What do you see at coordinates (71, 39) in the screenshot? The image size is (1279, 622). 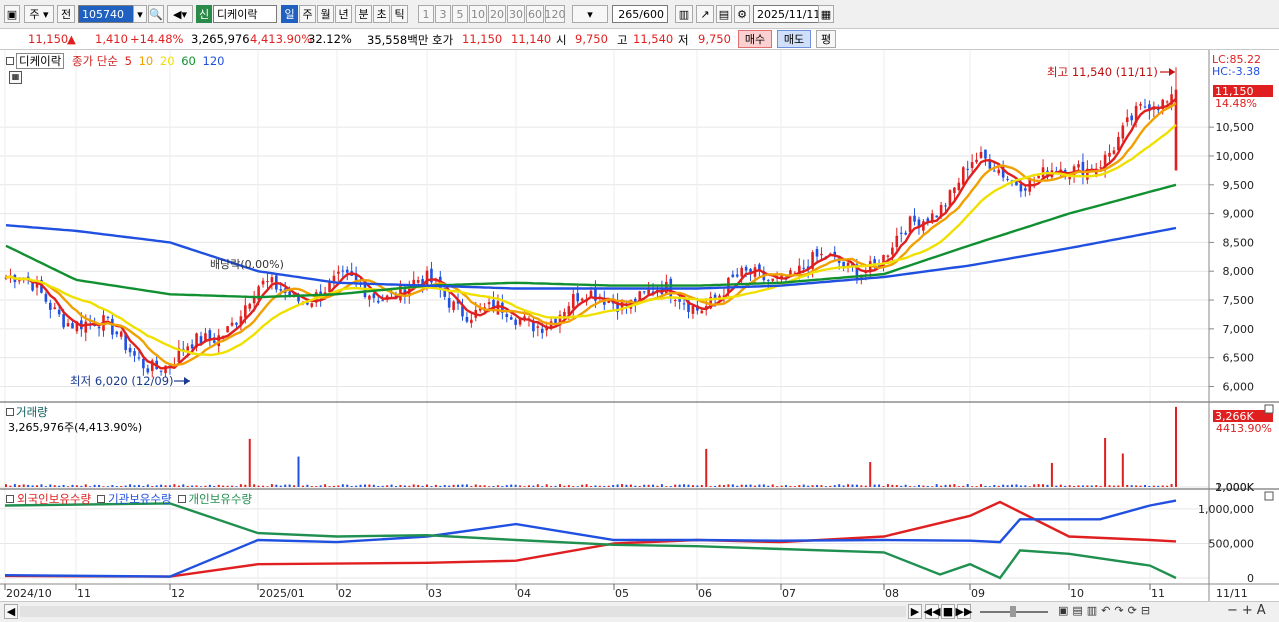 I see `up-arrow-icon: ▲` at bounding box center [71, 39].